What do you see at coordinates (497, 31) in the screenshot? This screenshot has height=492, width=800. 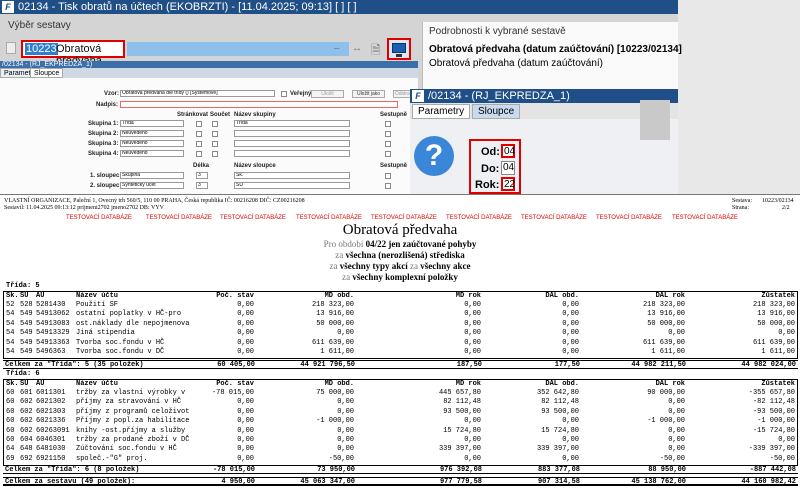 I see `podrobnosti-title: Podrobnosti k vybrané sestavě` at bounding box center [497, 31].